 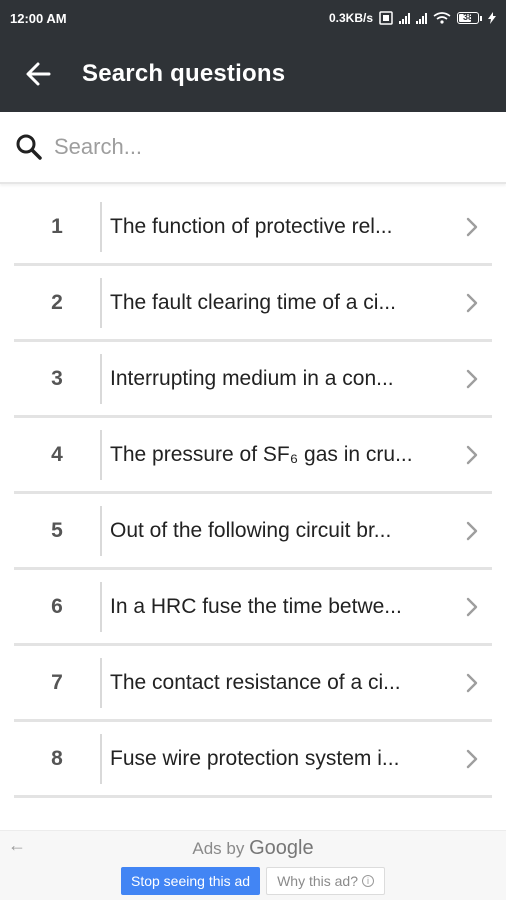 What do you see at coordinates (57, 302) in the screenshot?
I see `question-number: 2` at bounding box center [57, 302].